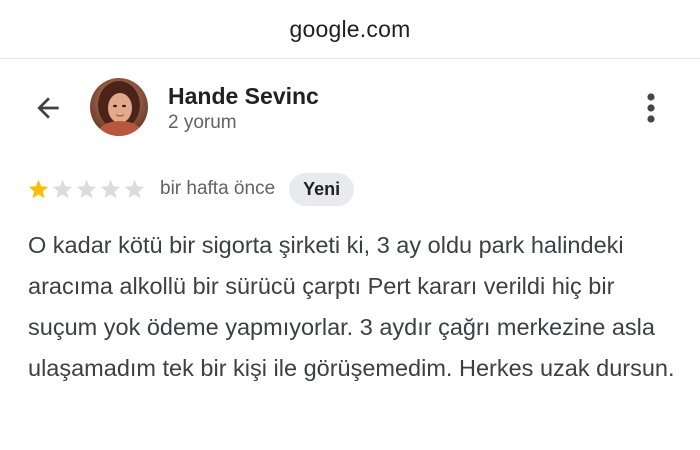 The height and width of the screenshot is (450, 700). I want to click on review-time: bir hafta önce, so click(218, 188).